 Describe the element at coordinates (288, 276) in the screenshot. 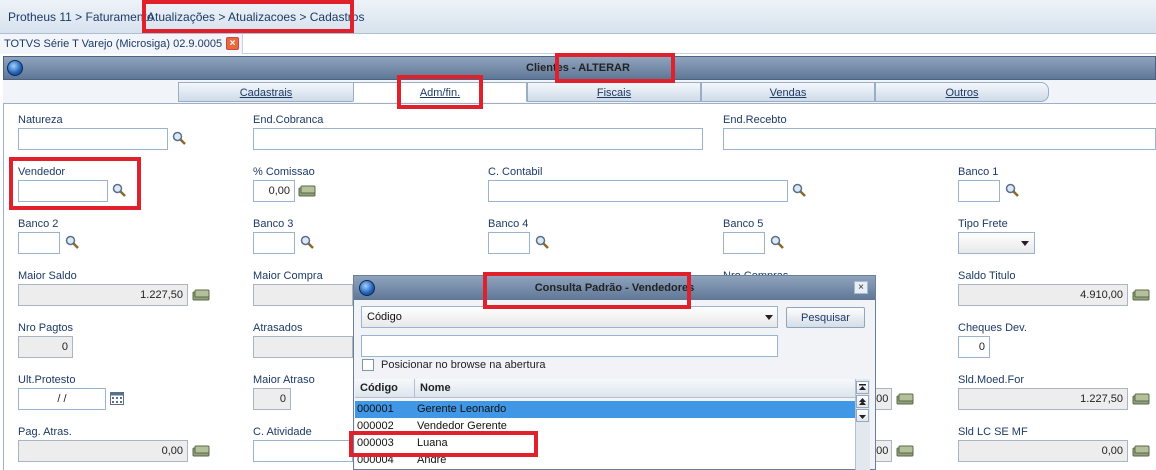

I see `maior-compra-label: Maior Compra` at that location.